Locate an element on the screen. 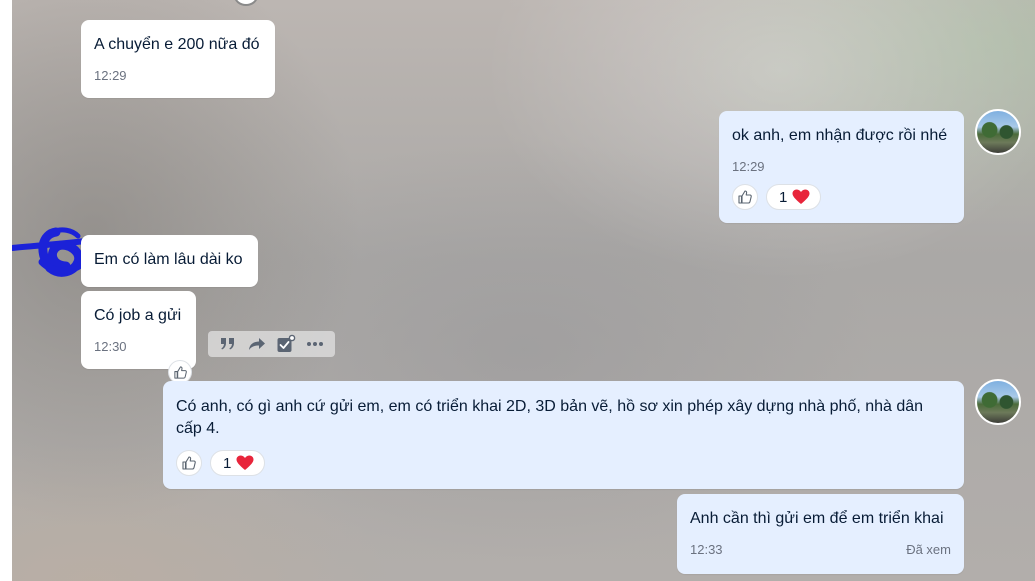  more-options-icon is located at coordinates (315, 344).